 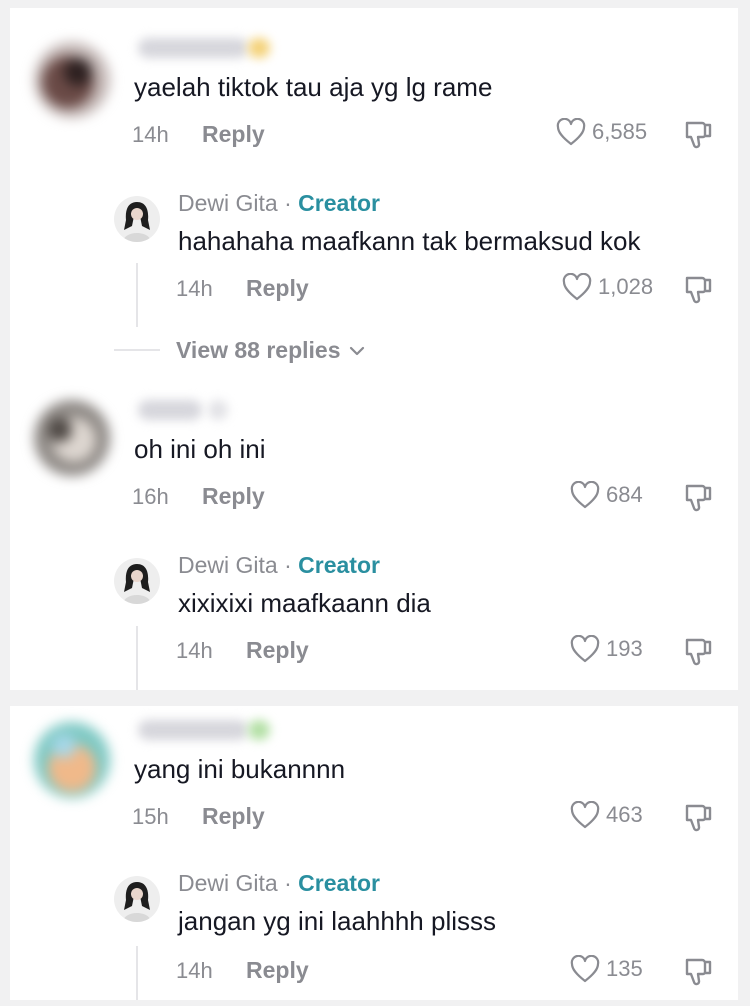 I want to click on like-button: 684, so click(x=606, y=495).